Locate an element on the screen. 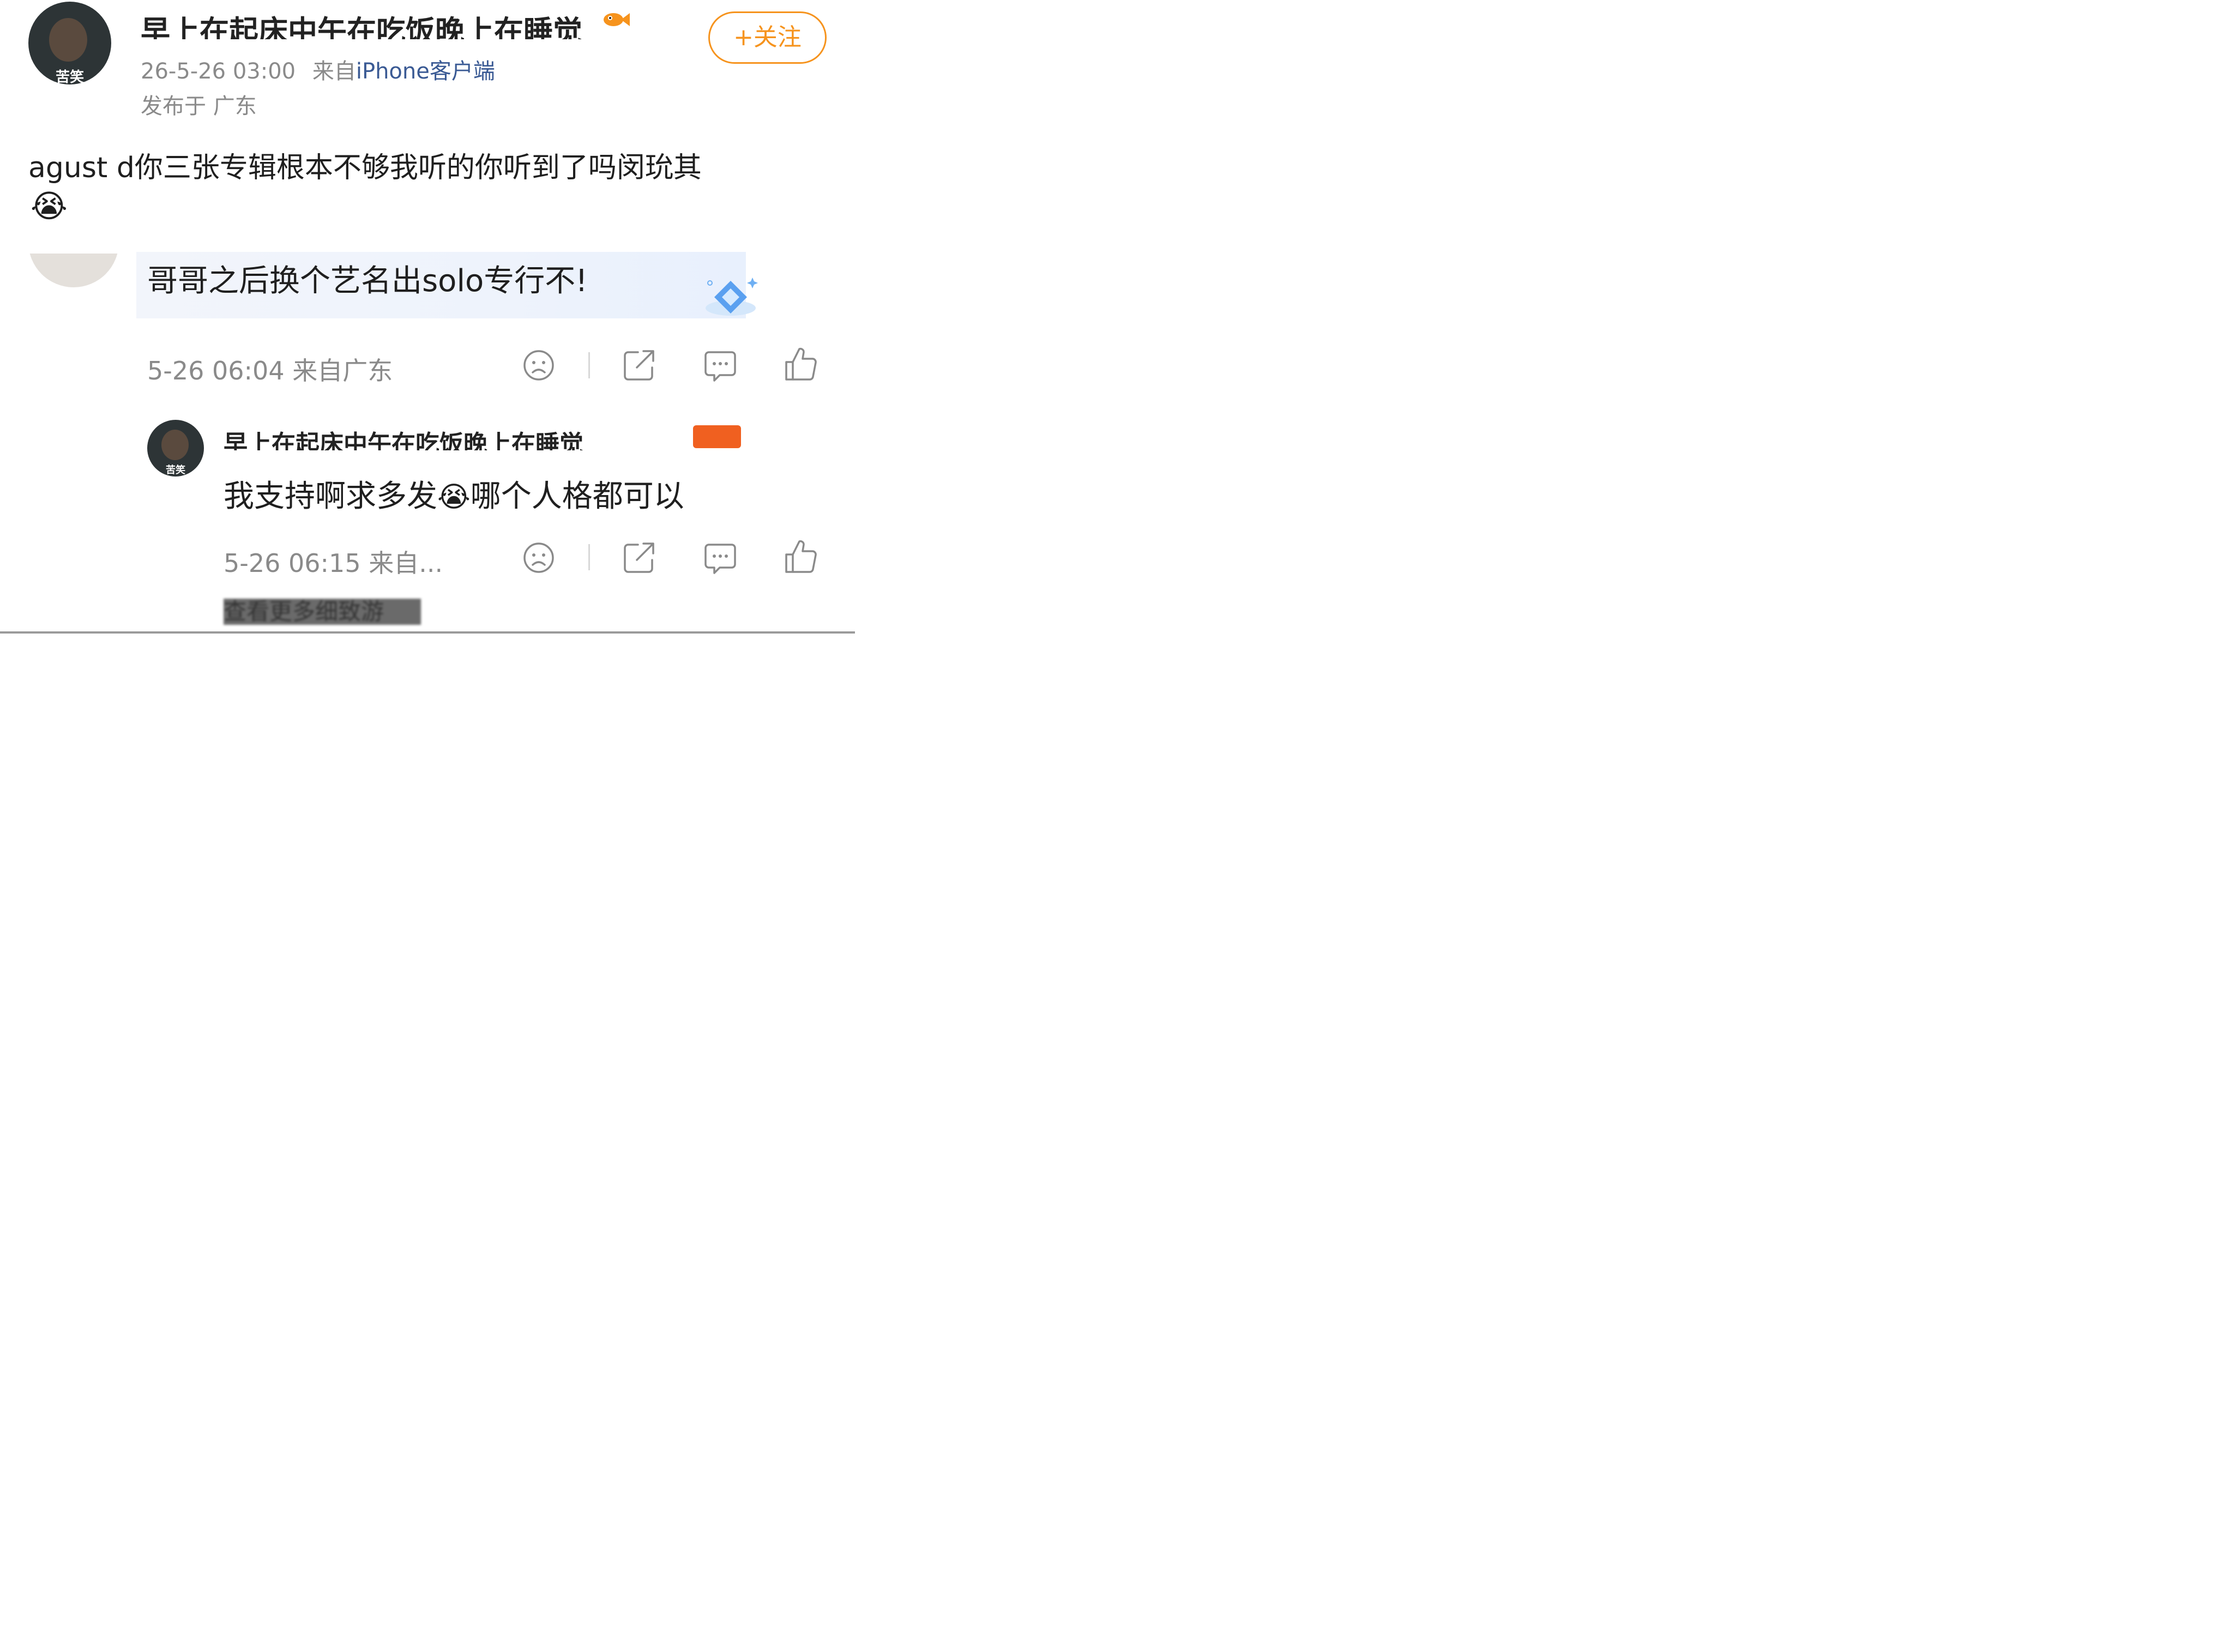  reply-text: 我支持啊求多发😭哪个人格都可以 is located at coordinates (454, 494).